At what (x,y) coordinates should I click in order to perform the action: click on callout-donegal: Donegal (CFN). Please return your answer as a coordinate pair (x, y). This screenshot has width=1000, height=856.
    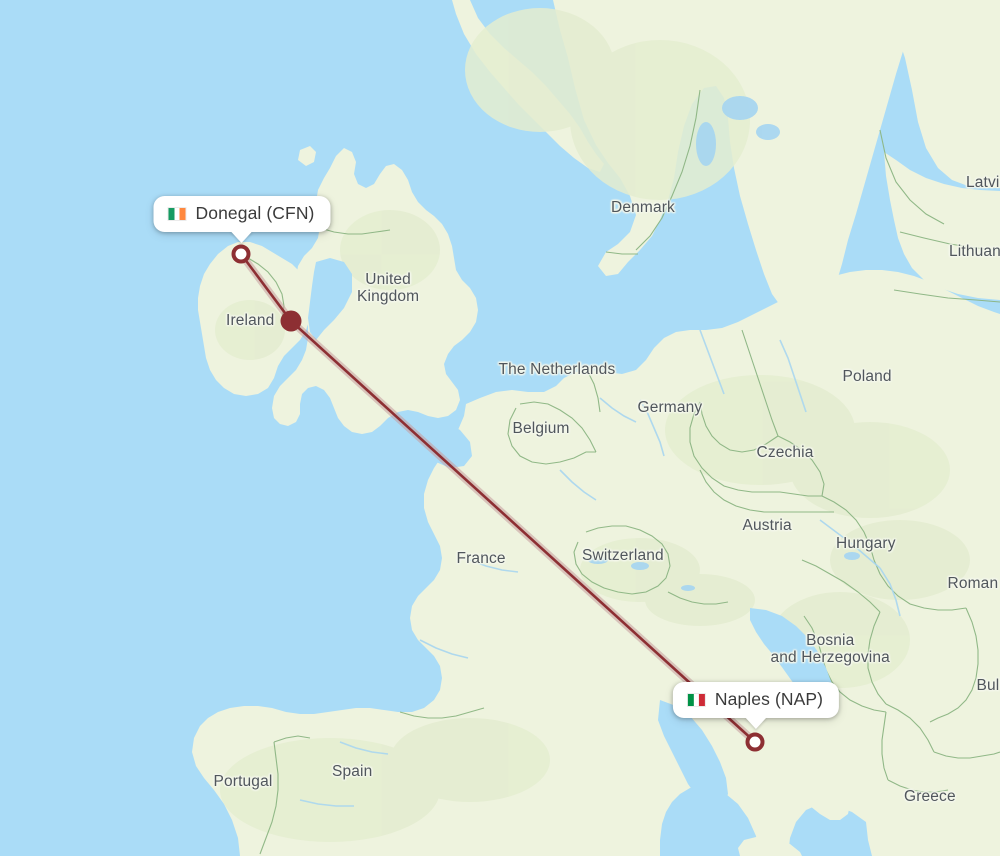
    Looking at the image, I should click on (242, 219).